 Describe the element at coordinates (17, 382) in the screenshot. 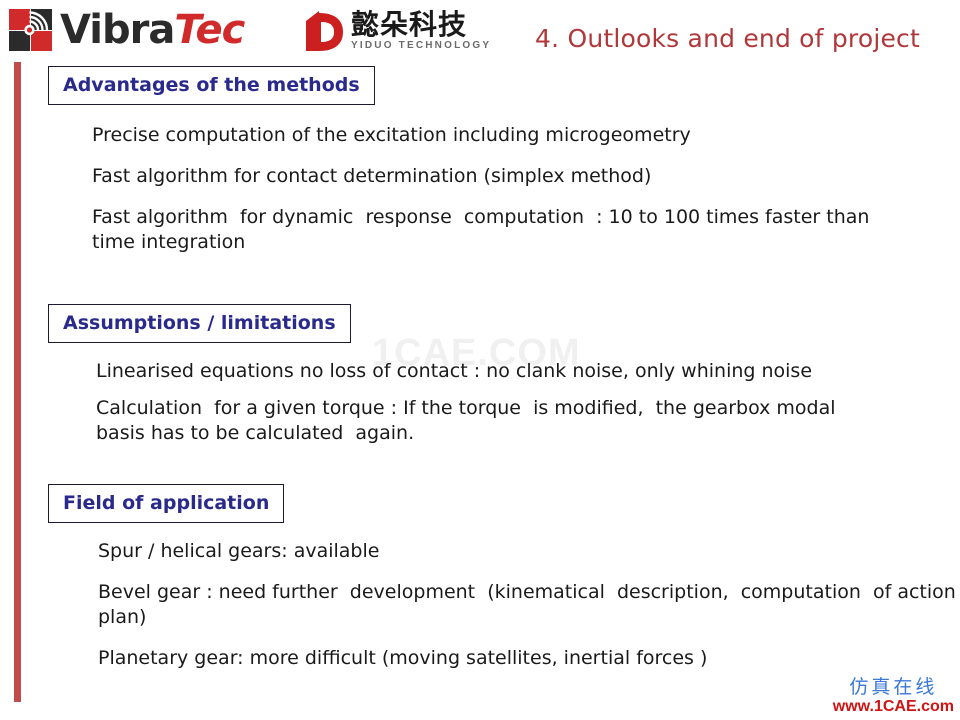

I see `left-accent-bar` at that location.